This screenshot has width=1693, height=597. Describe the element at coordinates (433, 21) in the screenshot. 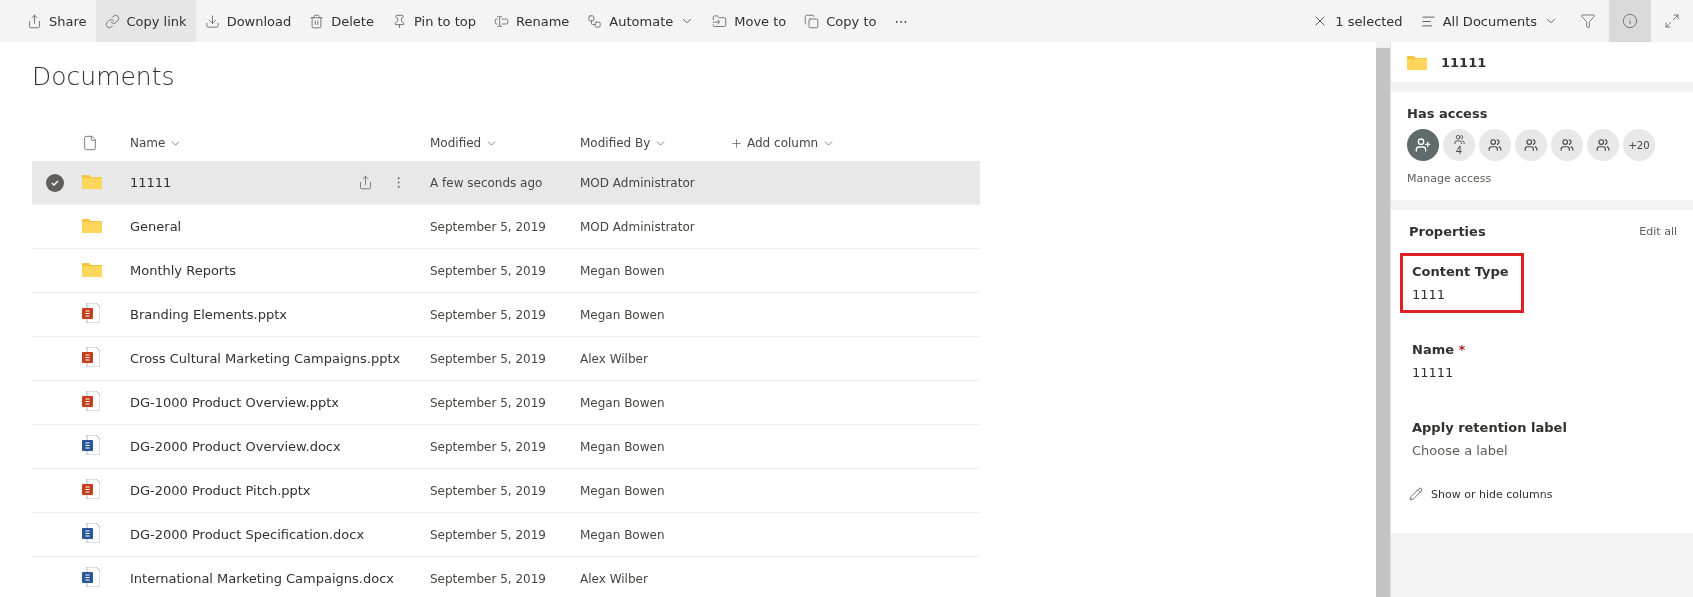

I see `toolbar-button: Pin to top` at that location.